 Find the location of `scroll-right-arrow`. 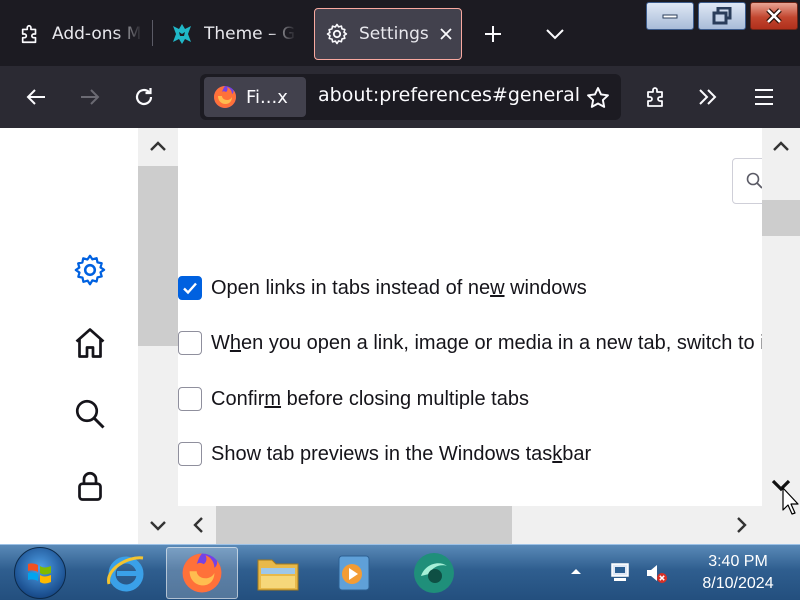

scroll-right-arrow is located at coordinates (742, 525).